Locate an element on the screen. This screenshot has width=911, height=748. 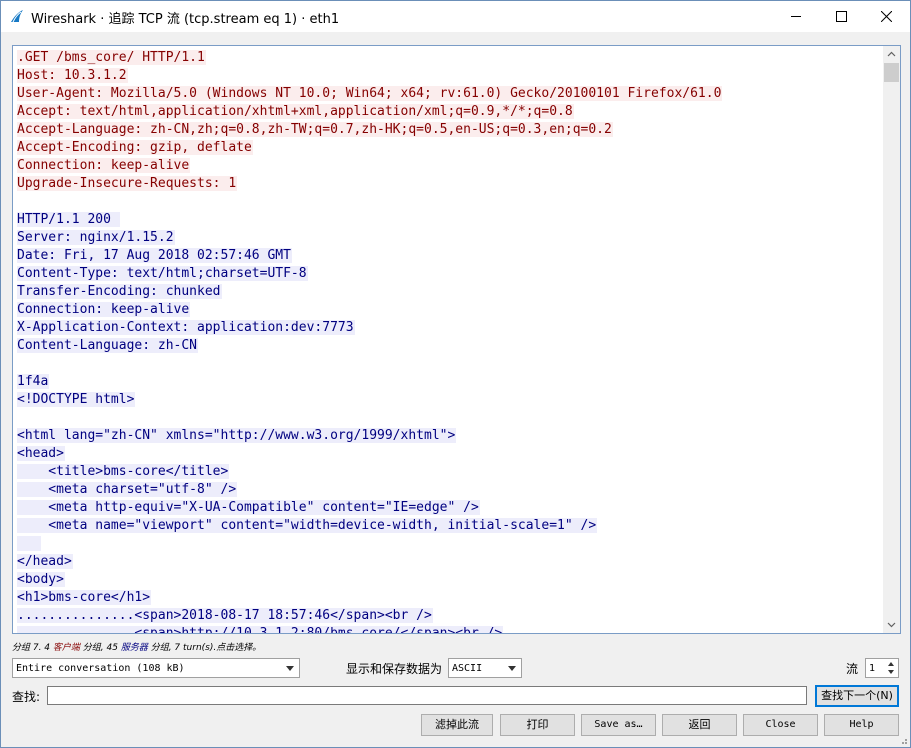
stream-line: <meta charset="utf-8" /> is located at coordinates (450, 490).